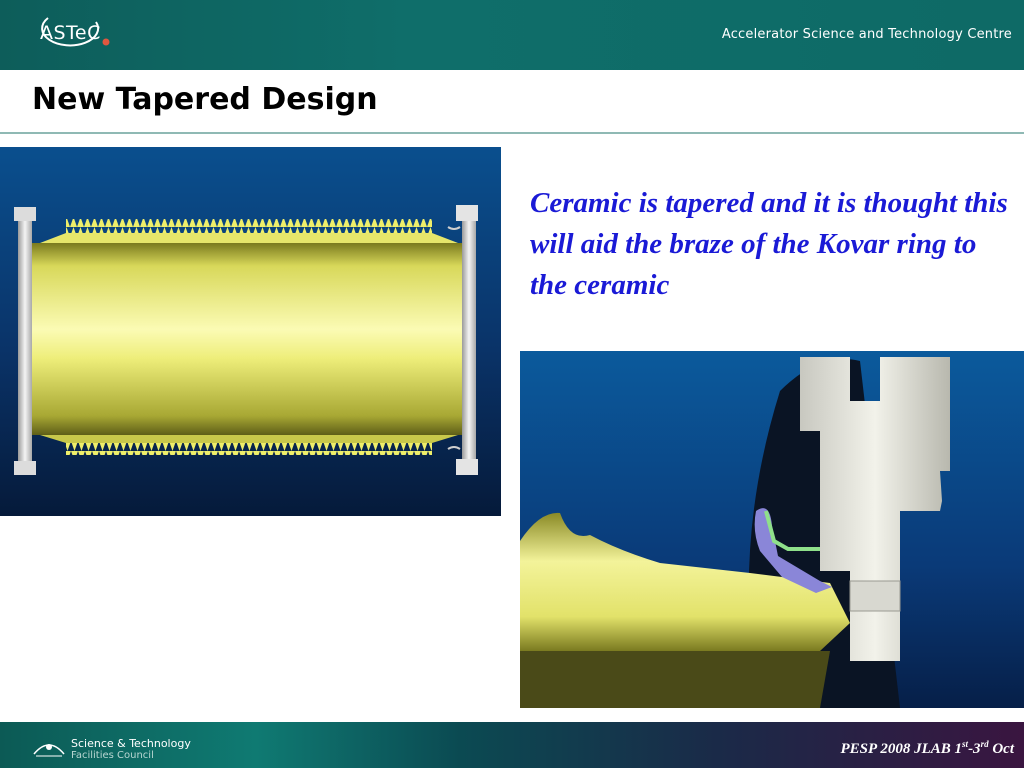  I want to click on council-name-line1: Science & Technology, so click(131, 743).